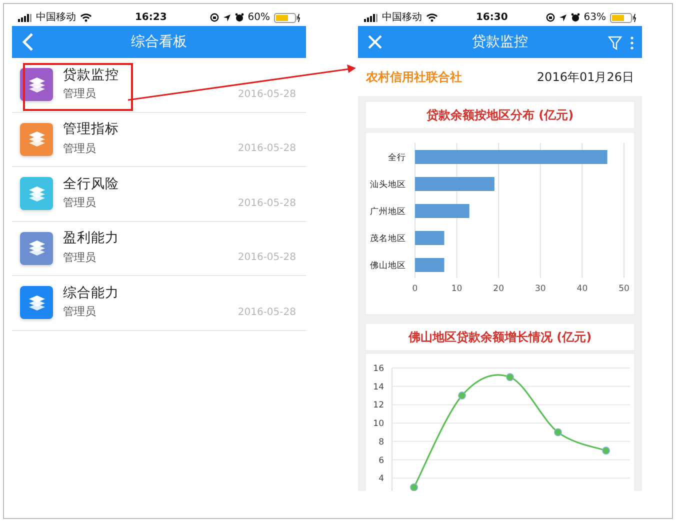 This screenshot has width=676, height=522. What do you see at coordinates (595, 18) in the screenshot?
I see `battery-percent: 63%` at bounding box center [595, 18].